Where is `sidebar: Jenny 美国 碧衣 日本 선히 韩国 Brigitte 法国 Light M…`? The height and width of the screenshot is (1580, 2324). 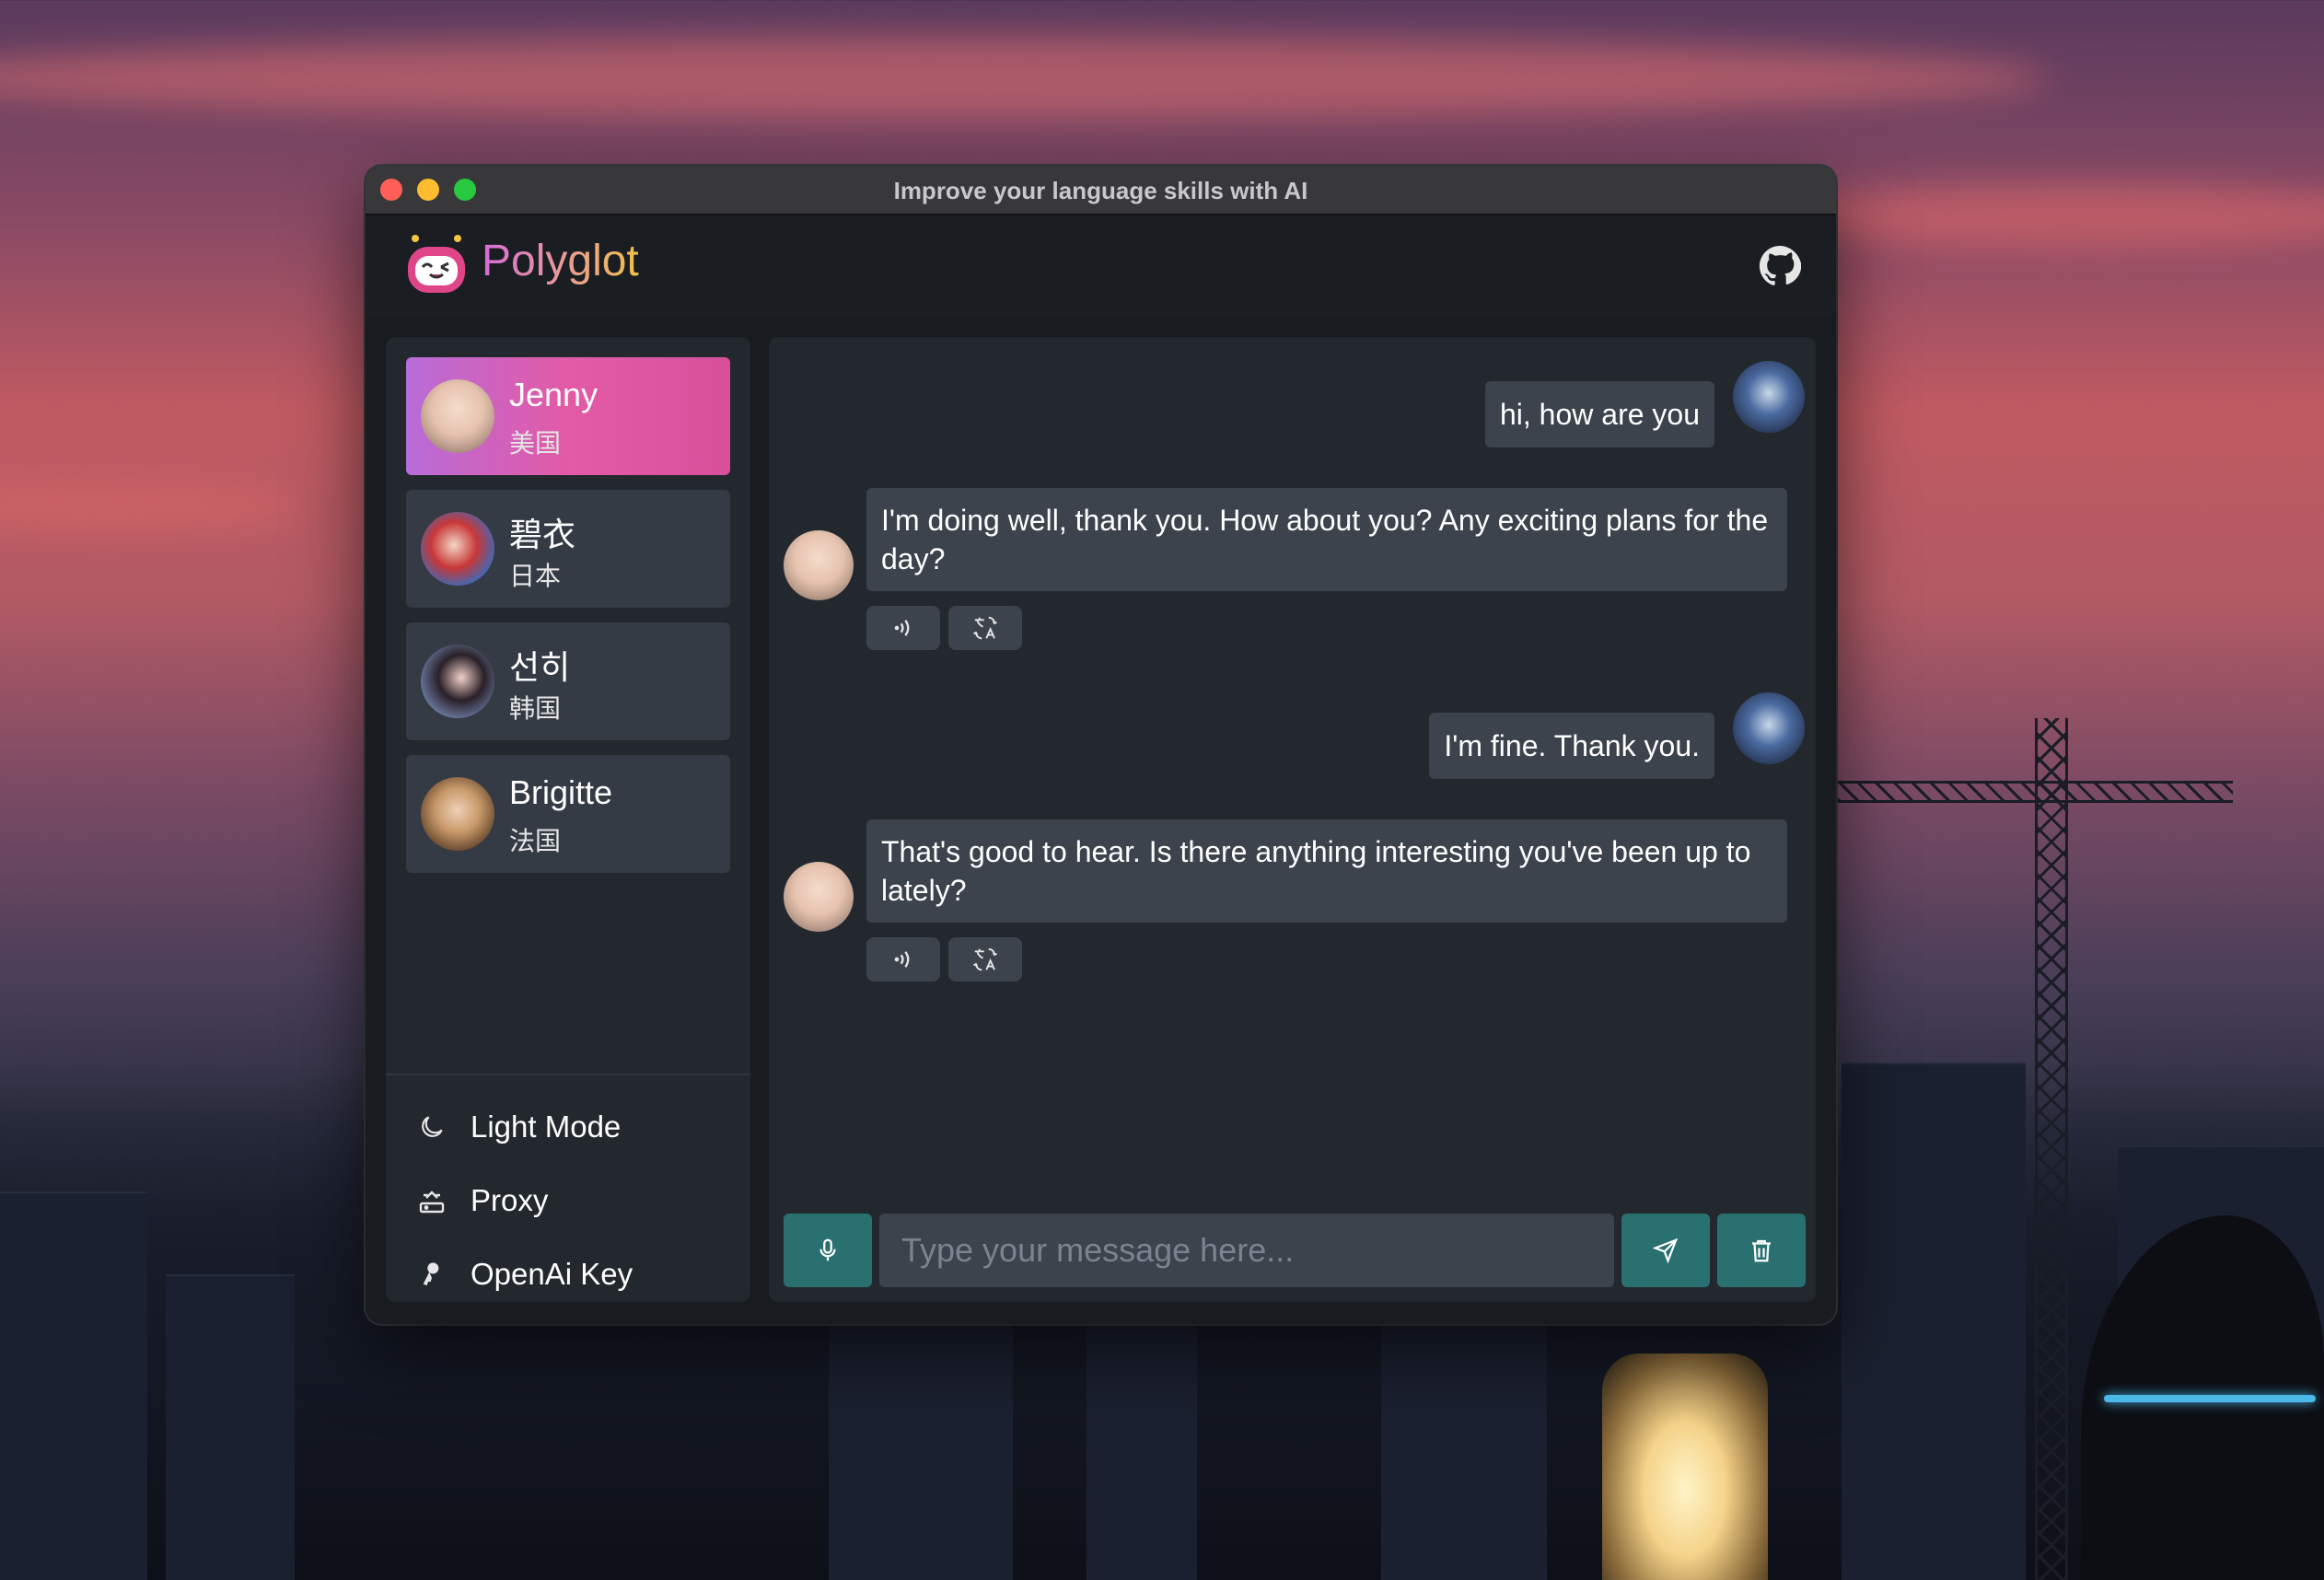
sidebar: Jenny 美国 碧衣 日本 선히 韩国 Brigitte 法国 Light M… is located at coordinates (568, 820).